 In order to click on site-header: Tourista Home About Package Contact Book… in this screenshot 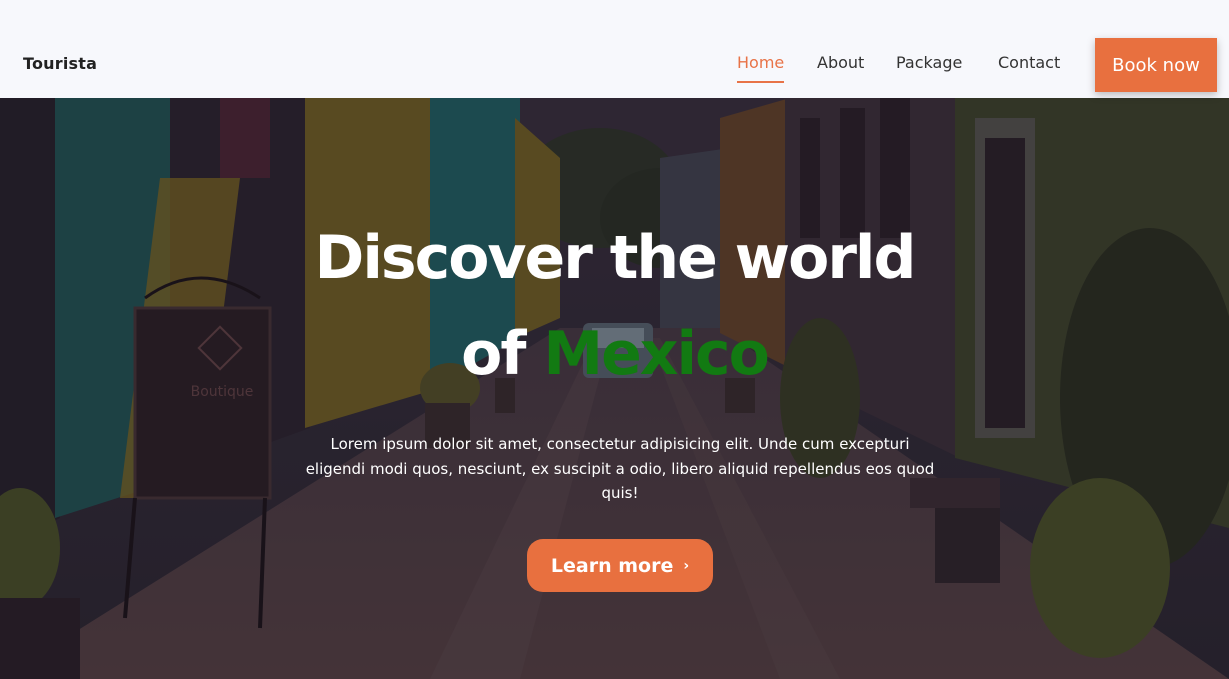, I will do `click(614, 49)`.